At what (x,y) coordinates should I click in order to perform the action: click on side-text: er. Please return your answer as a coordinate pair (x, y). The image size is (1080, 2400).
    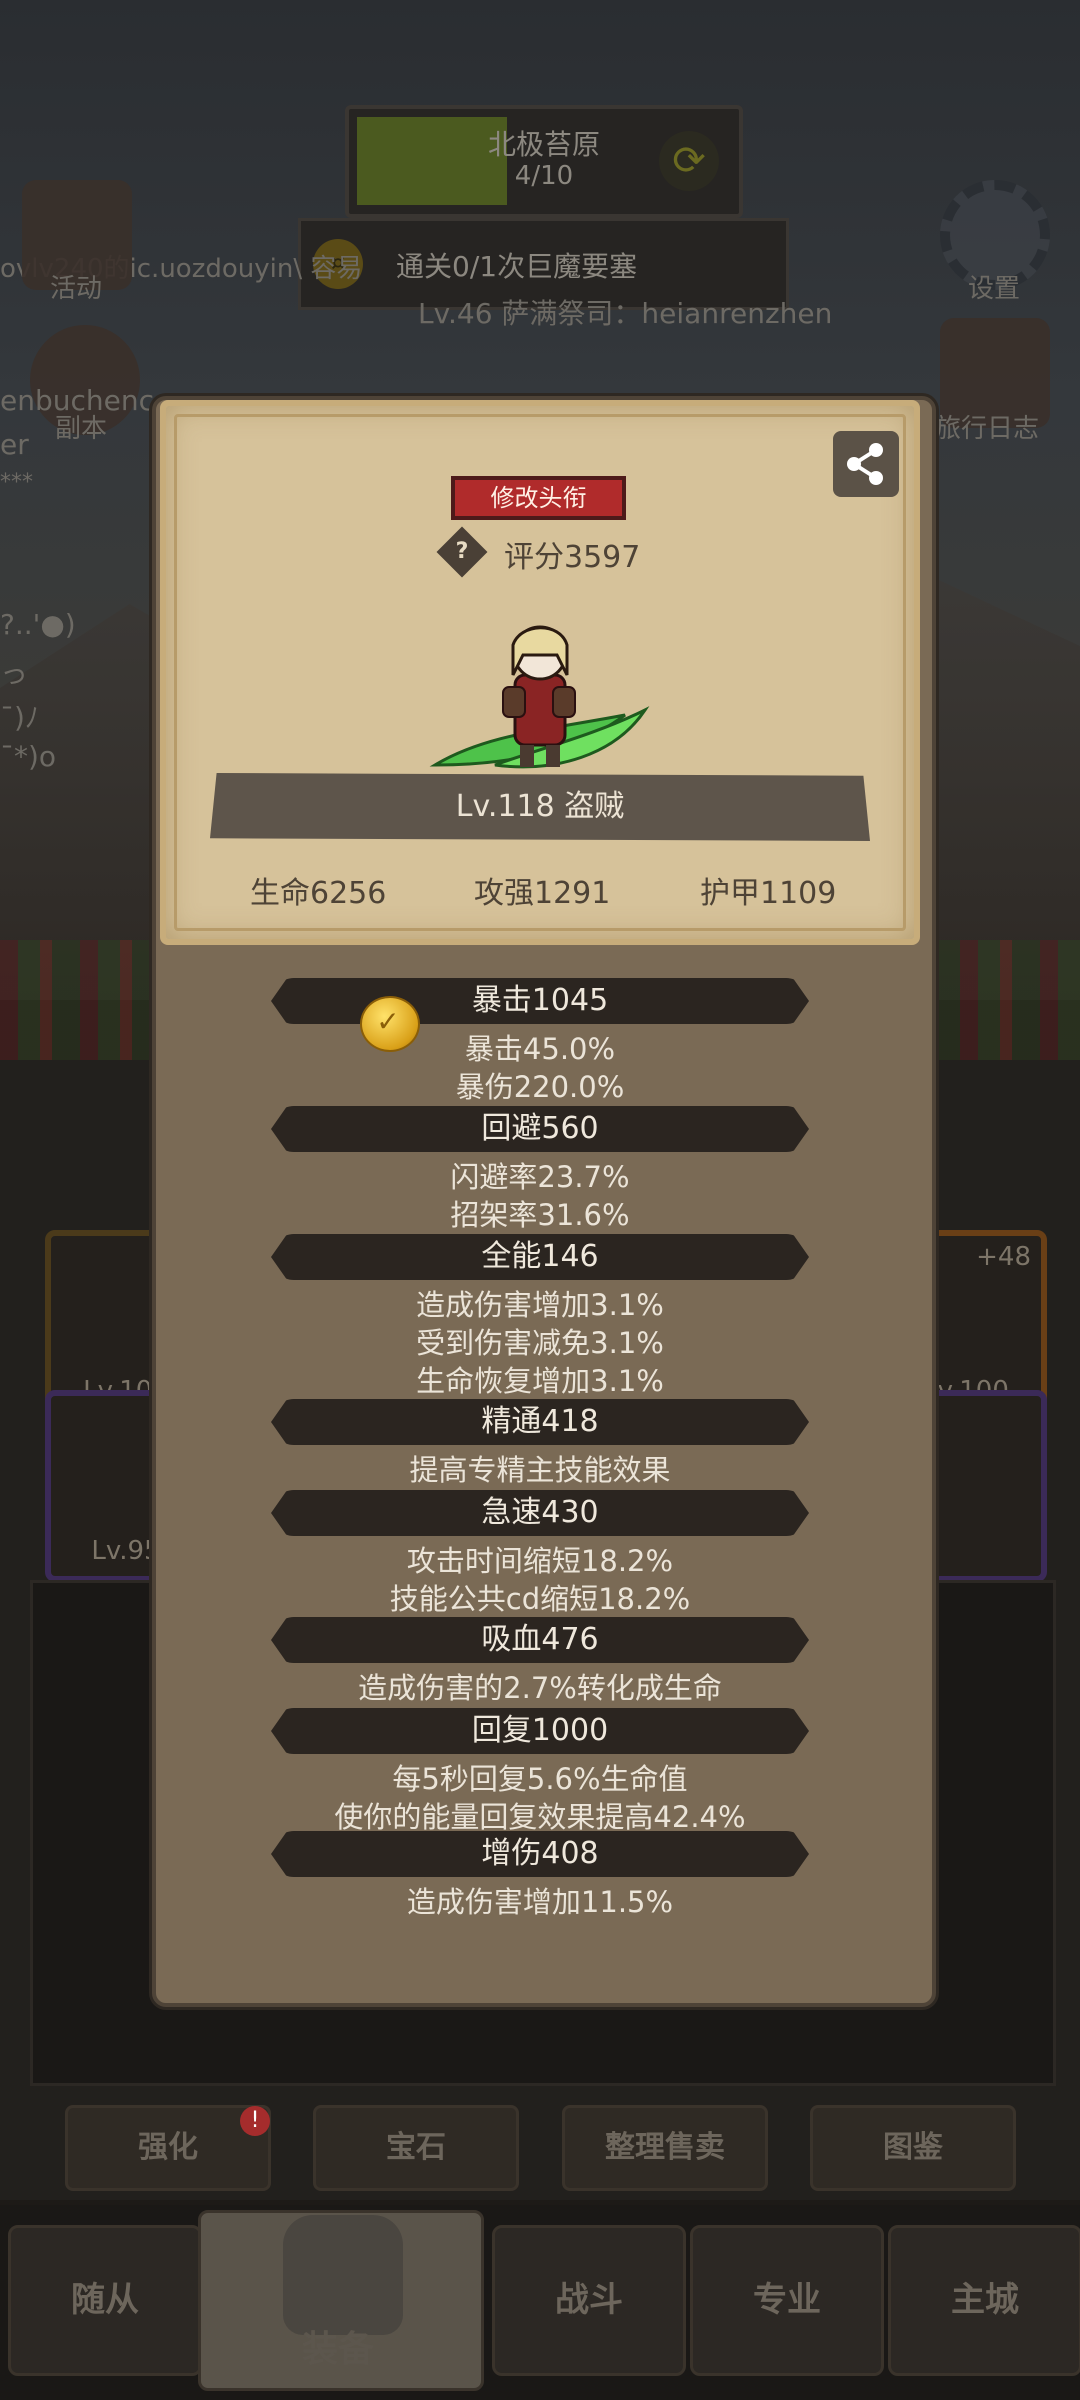
    Looking at the image, I should click on (14, 444).